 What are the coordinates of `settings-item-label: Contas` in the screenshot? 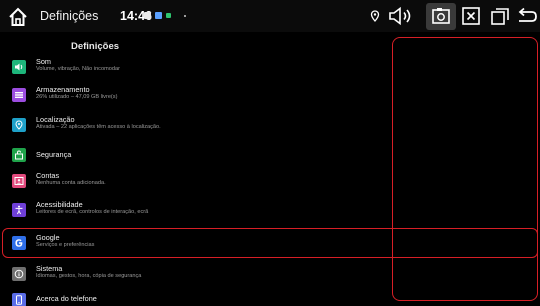 It's located at (48, 175).